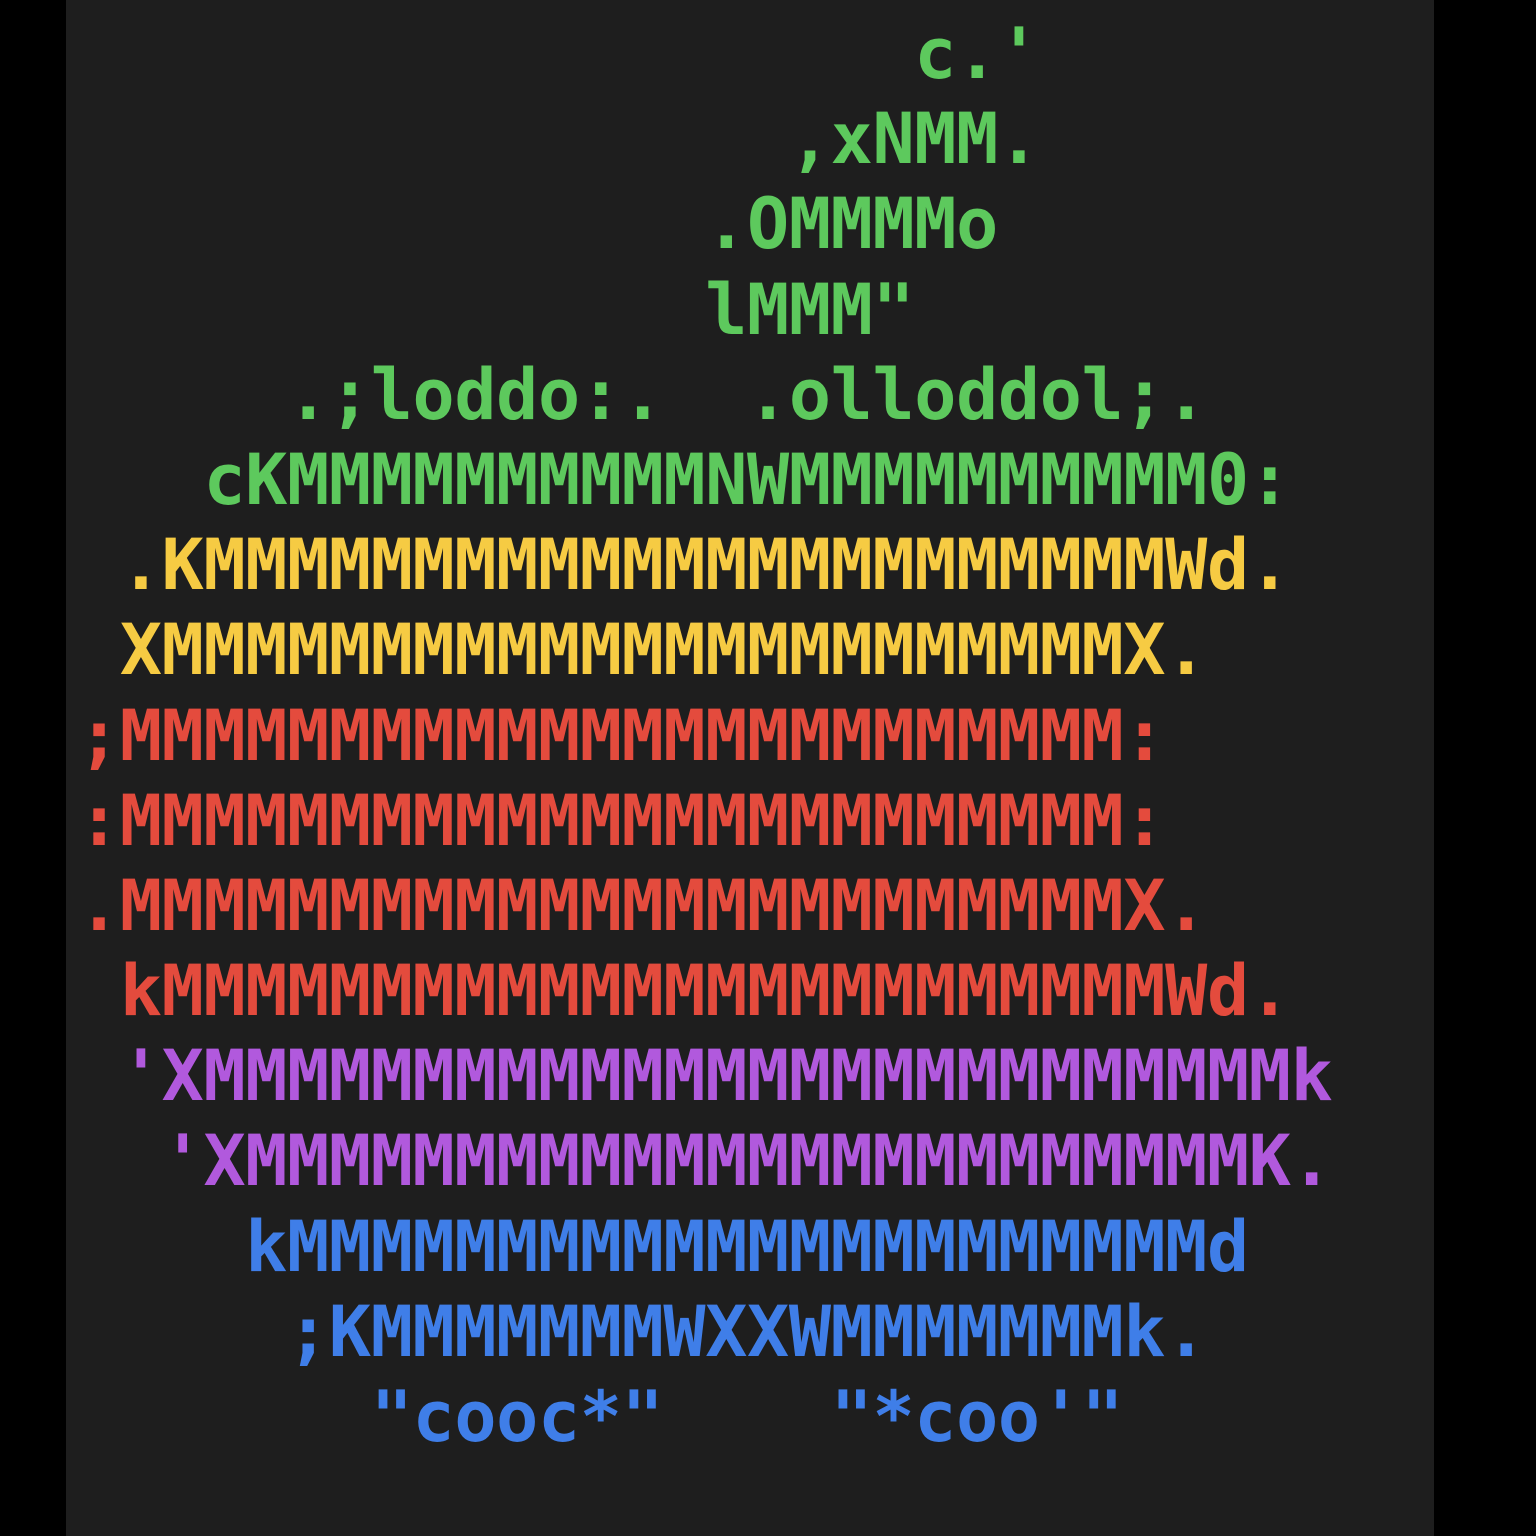  What do you see at coordinates (642, 1331) in the screenshot?
I see `ascii-line: ;KMMMMMMMWXXWMMMMMMMk.` at bounding box center [642, 1331].